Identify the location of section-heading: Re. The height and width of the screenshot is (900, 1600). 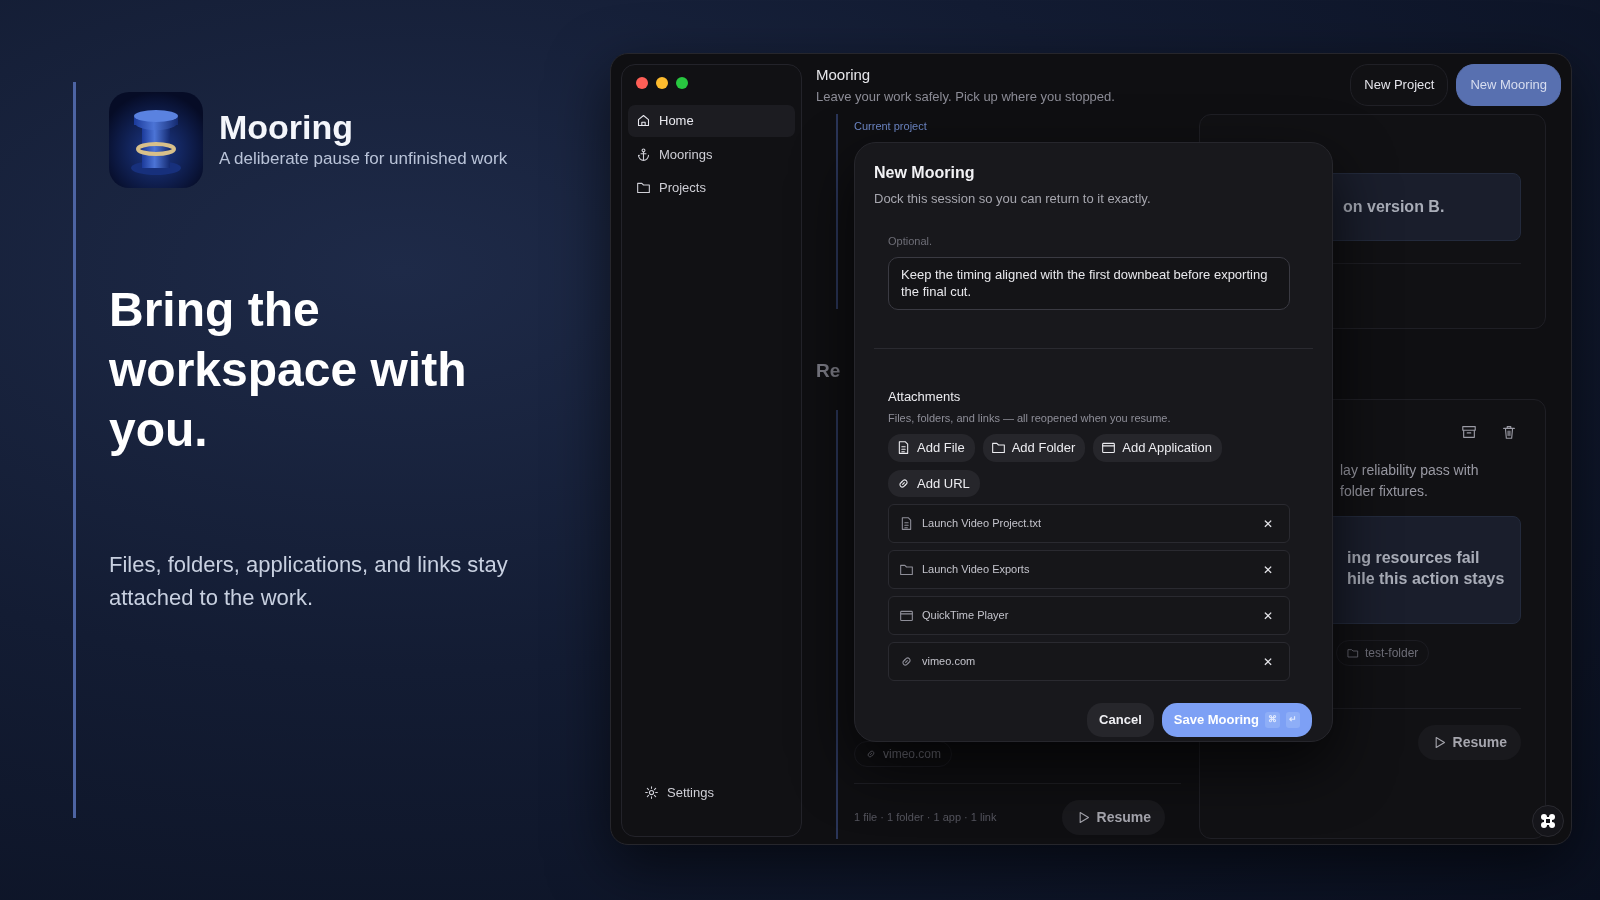
(829, 371).